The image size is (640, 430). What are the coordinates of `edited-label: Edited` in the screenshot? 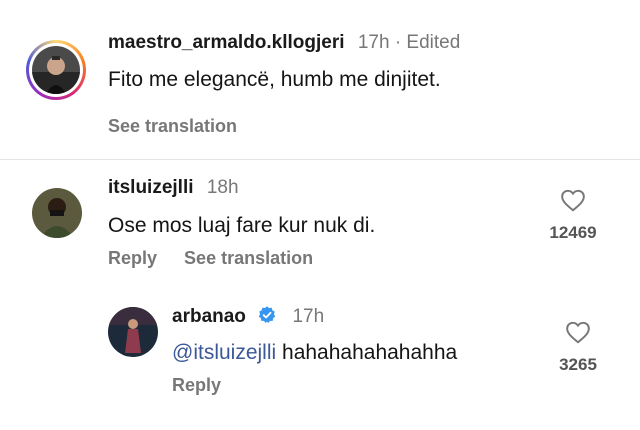 It's located at (433, 42).